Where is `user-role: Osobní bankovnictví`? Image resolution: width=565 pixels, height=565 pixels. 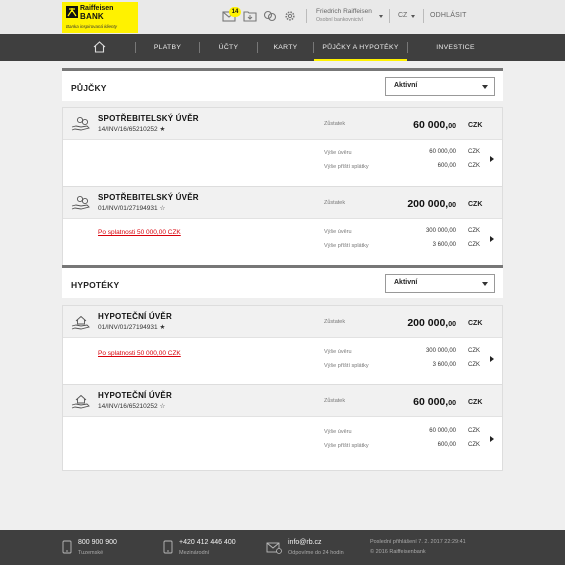 user-role: Osobní bankovnictví is located at coordinates (340, 20).